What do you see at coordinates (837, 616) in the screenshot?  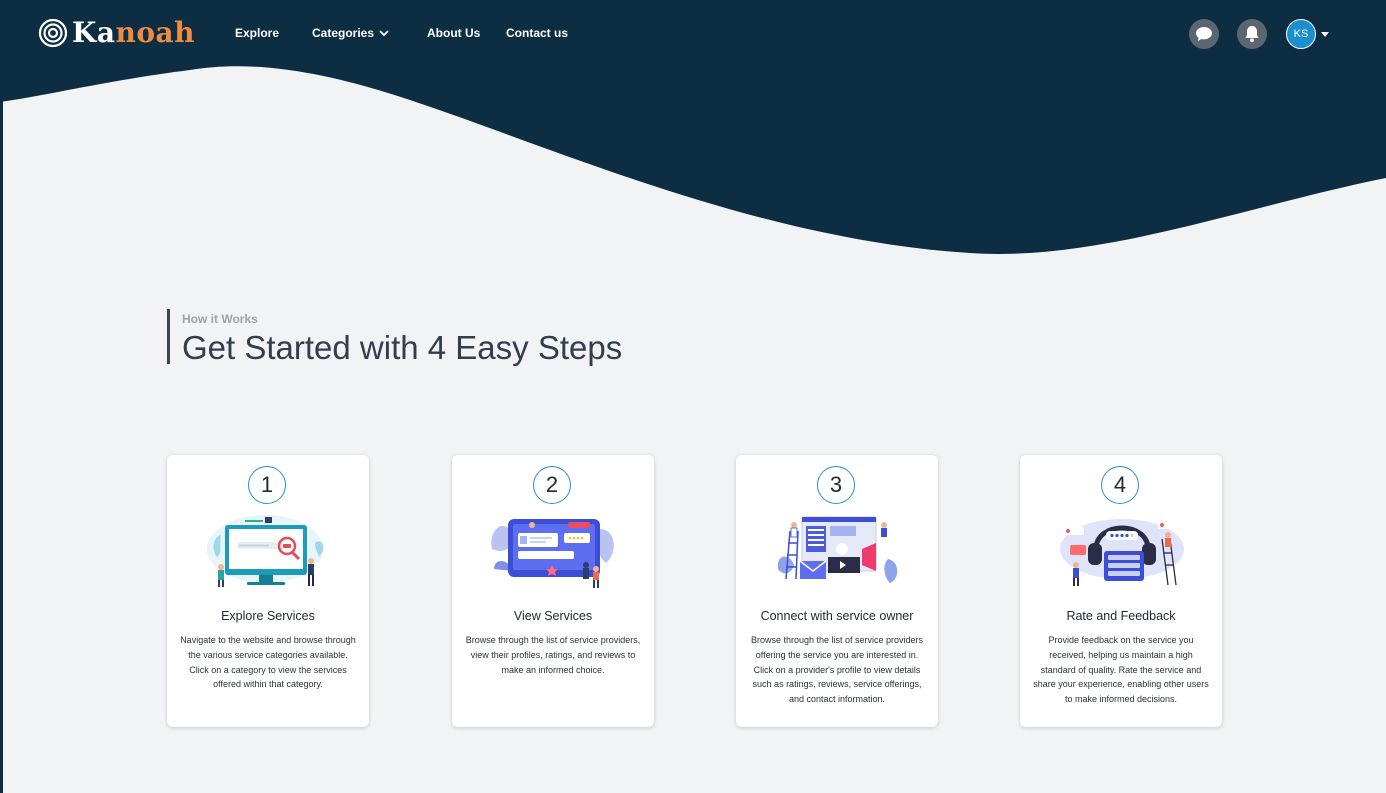 I see `step-title: Connect with service owner` at bounding box center [837, 616].